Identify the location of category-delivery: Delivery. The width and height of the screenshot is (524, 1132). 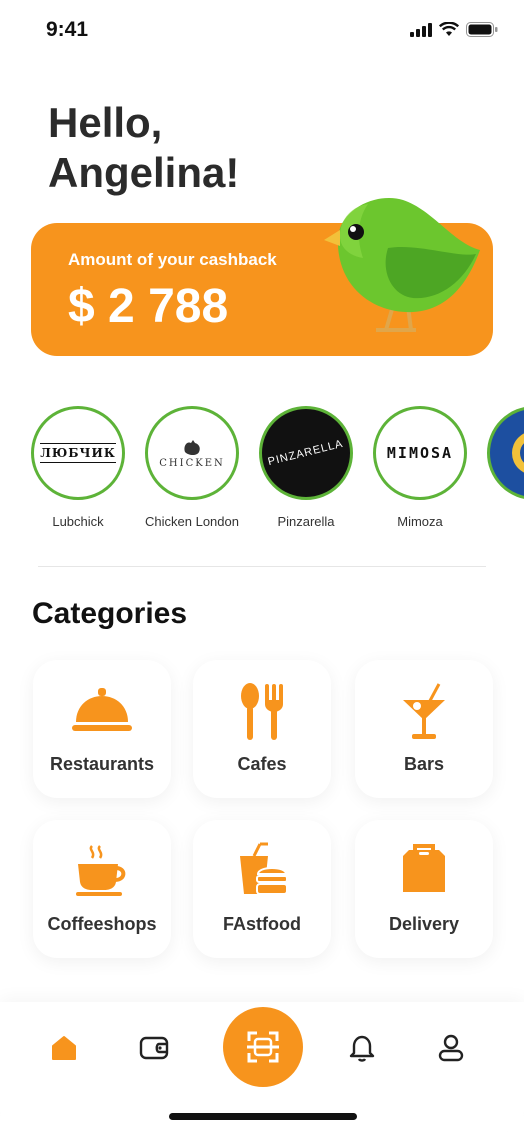
(424, 889).